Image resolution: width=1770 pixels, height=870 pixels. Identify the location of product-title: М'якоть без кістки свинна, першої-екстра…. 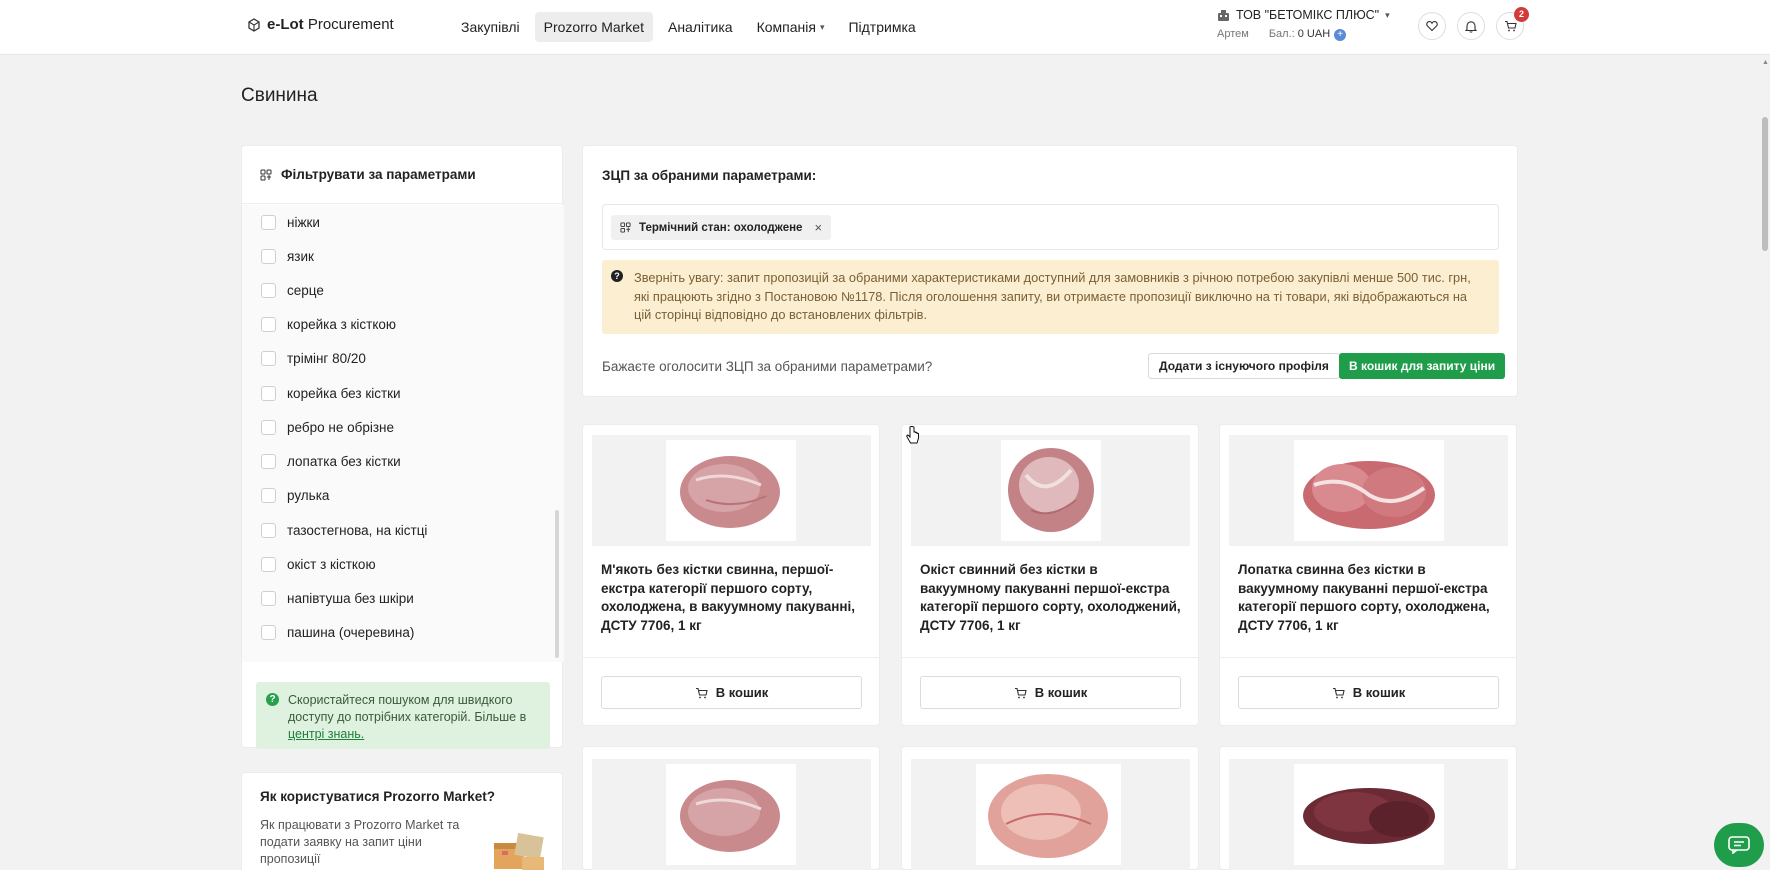
(732, 598).